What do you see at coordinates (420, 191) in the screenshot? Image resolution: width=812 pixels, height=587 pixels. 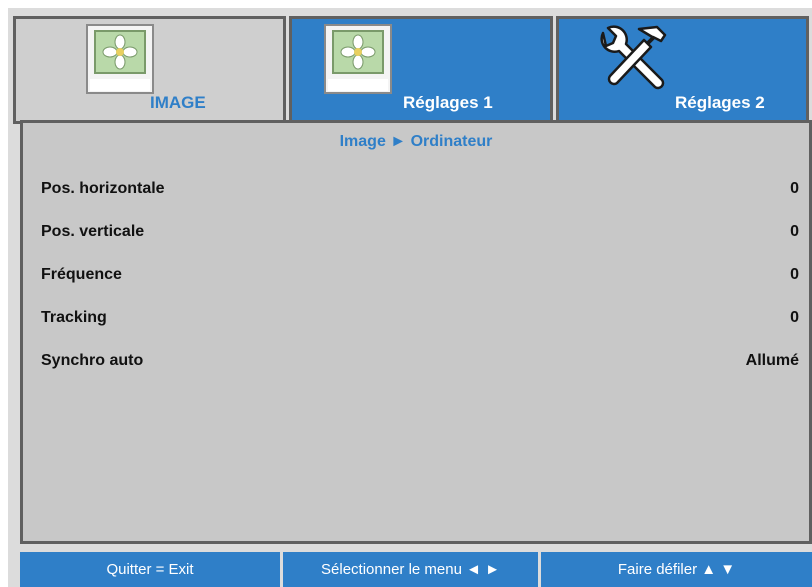 I see `setting-row-pos-horizontale: Pos. horizontale 0` at bounding box center [420, 191].